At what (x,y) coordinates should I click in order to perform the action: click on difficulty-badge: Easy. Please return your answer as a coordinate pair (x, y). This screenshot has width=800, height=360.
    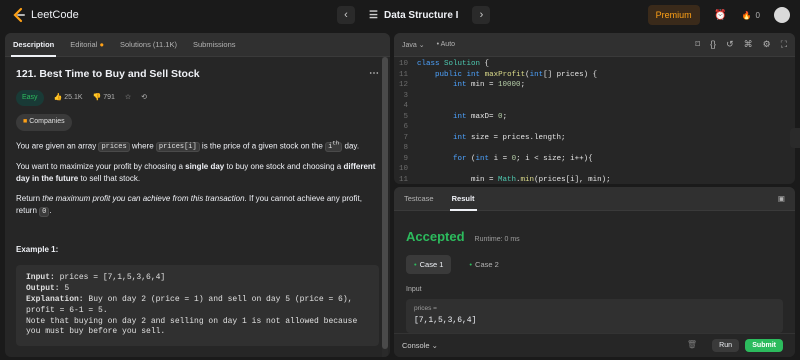
    Looking at the image, I should click on (30, 98).